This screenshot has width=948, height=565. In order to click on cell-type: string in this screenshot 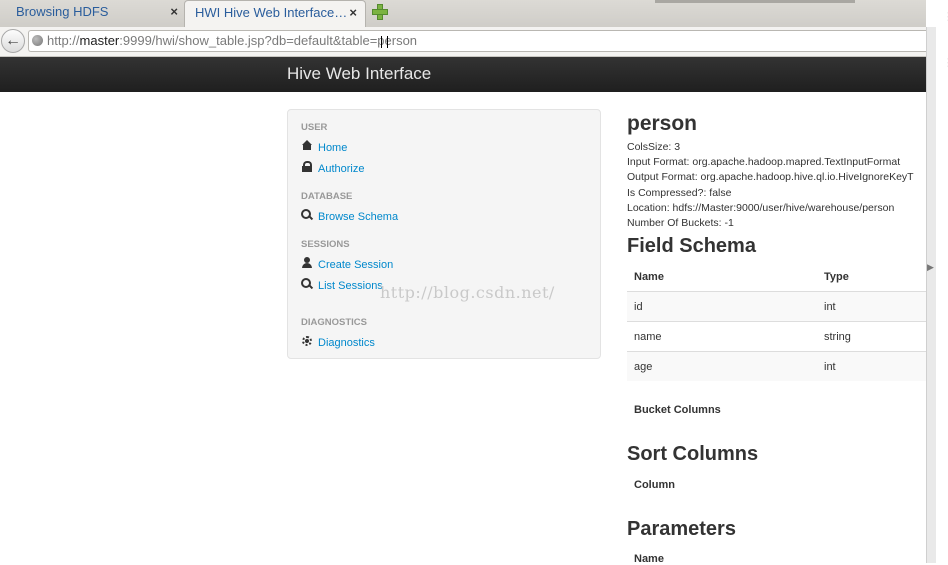, I will do `click(837, 337)`.